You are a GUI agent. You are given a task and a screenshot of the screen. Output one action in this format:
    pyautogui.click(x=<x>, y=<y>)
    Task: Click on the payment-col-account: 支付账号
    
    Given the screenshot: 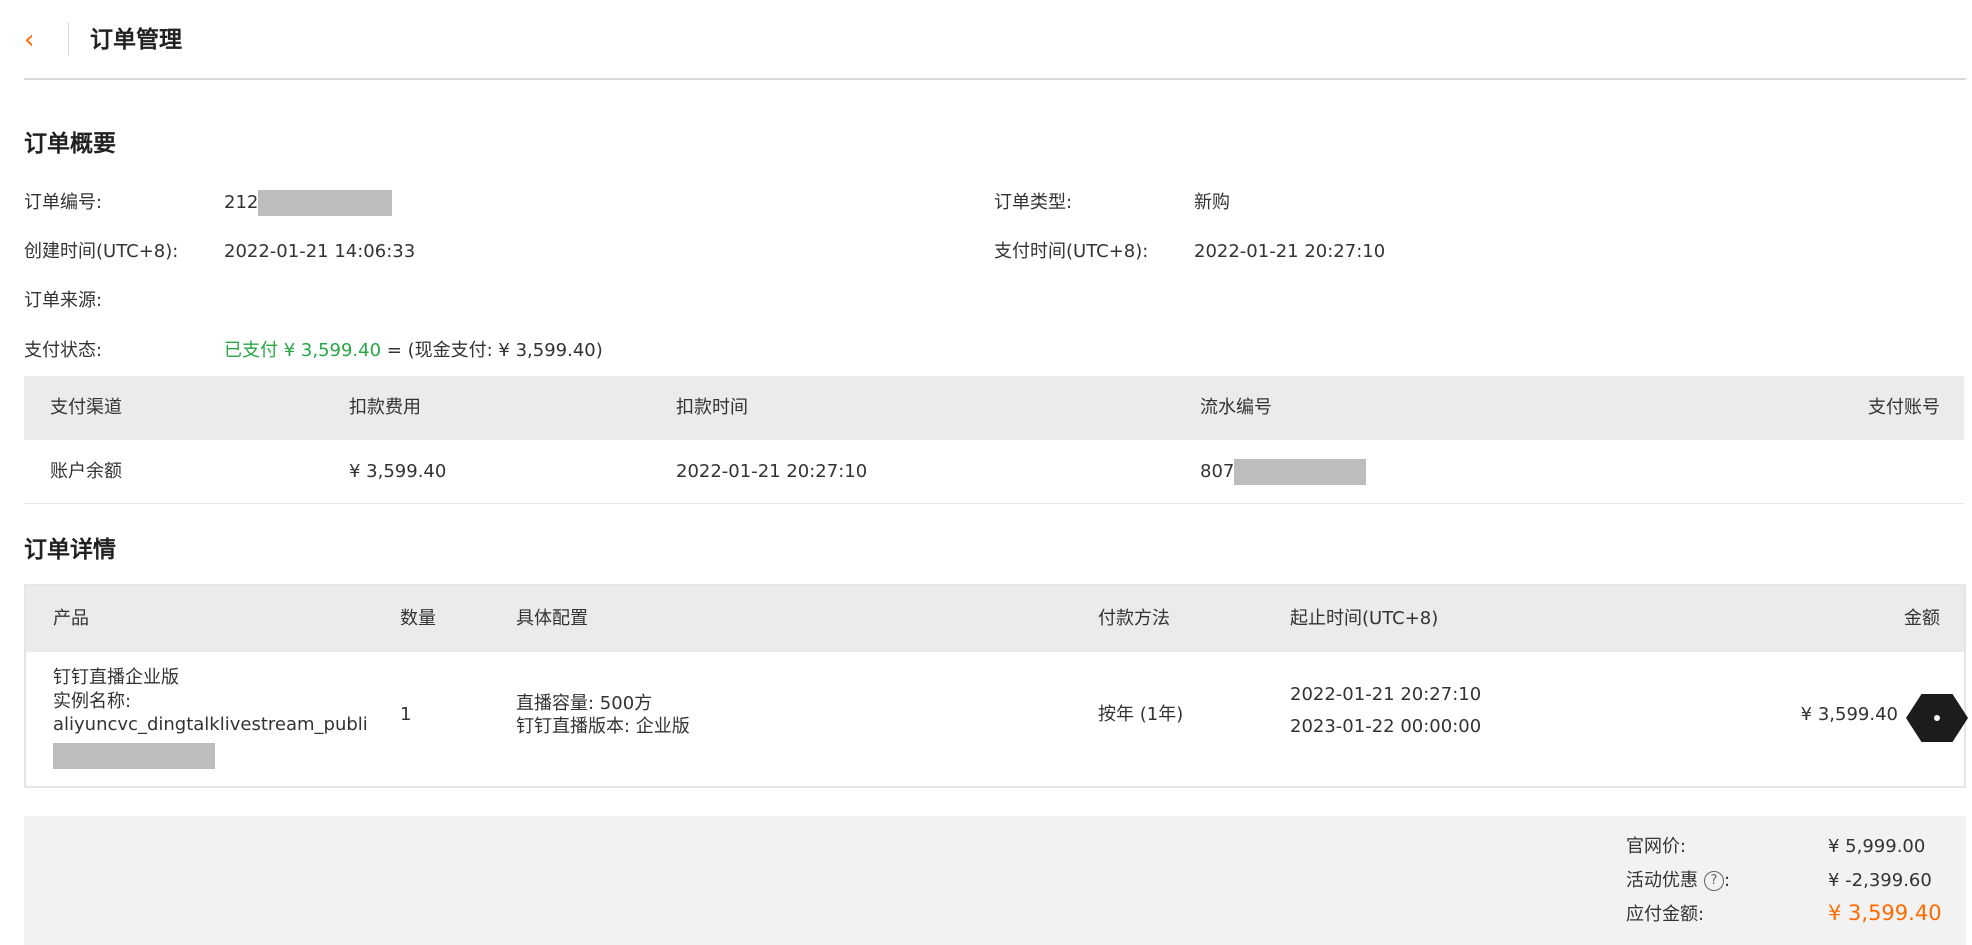 What is the action you would take?
    pyautogui.click(x=1904, y=407)
    